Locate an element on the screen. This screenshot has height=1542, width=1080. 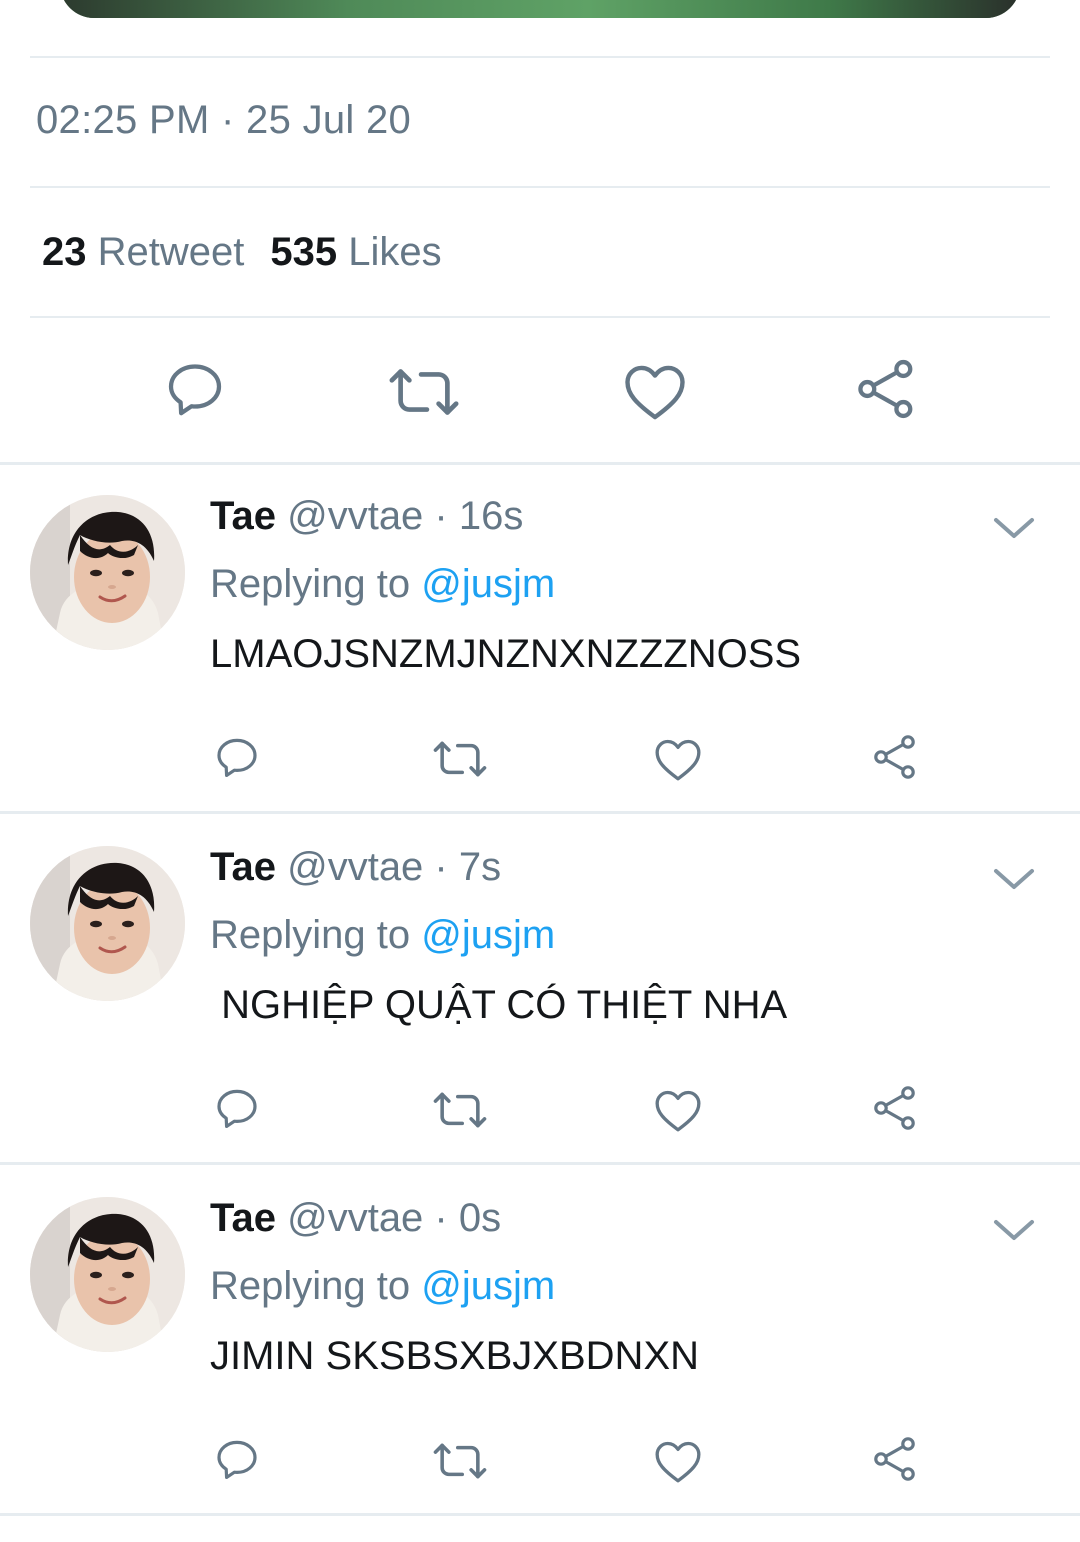
likes-stat: 535 Likes is located at coordinates (355, 252).